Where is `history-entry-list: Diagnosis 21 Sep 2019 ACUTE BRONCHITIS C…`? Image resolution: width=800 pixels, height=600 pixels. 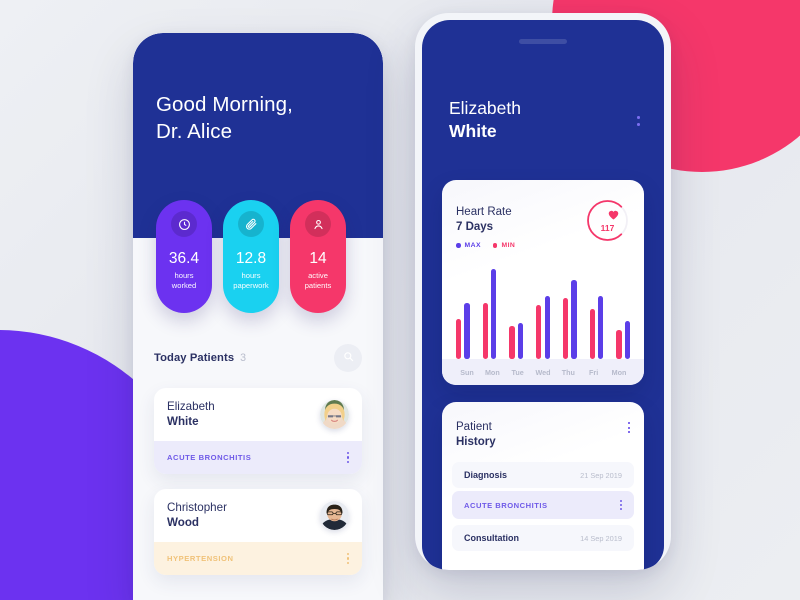
history-entry-list: Diagnosis 21 Sep 2019 ACUTE BRONCHITIS C… is located at coordinates (543, 509).